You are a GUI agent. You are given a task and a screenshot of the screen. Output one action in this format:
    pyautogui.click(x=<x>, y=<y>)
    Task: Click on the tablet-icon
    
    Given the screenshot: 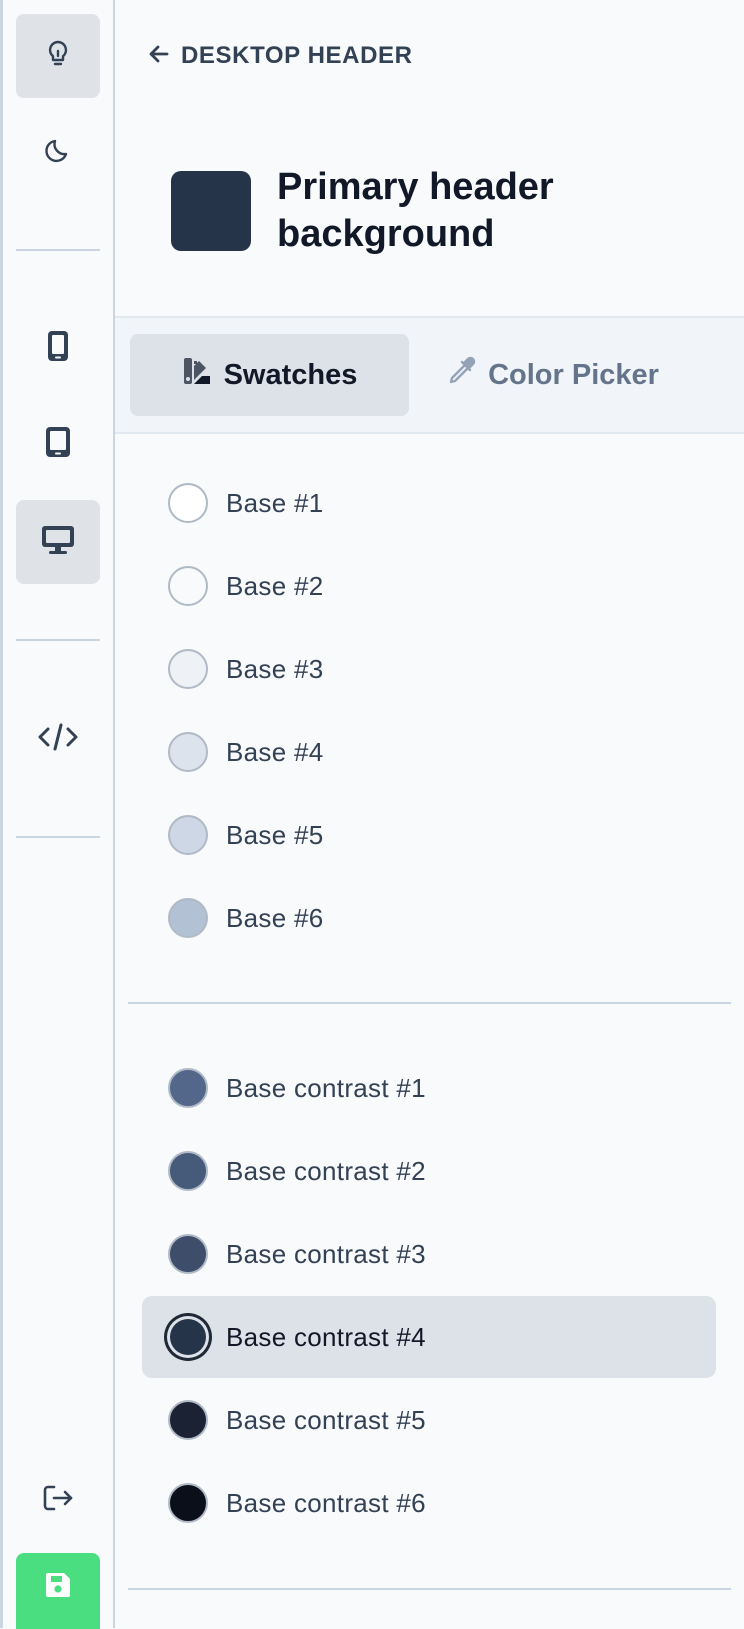 What is the action you would take?
    pyautogui.click(x=58, y=444)
    